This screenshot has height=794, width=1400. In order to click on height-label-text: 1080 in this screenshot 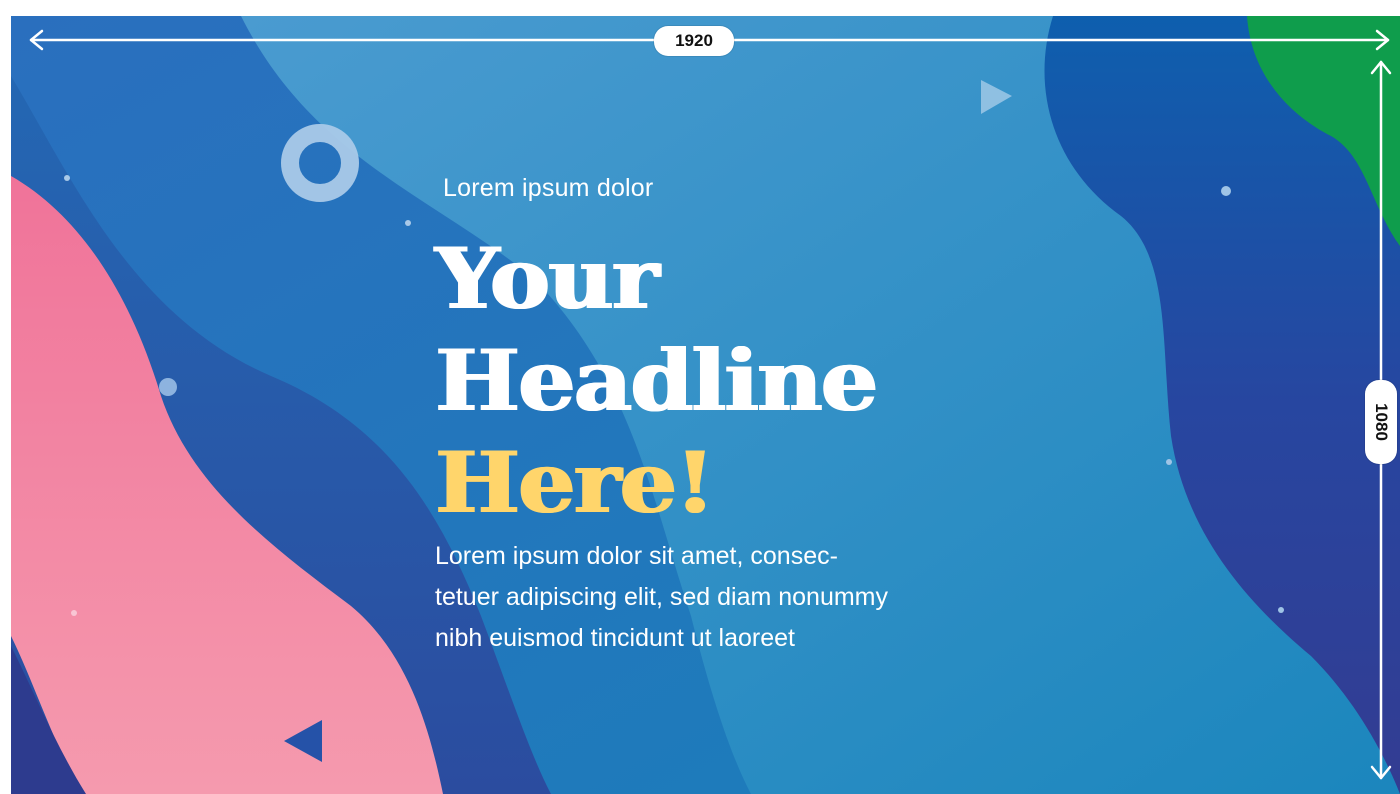, I will do `click(1381, 422)`.